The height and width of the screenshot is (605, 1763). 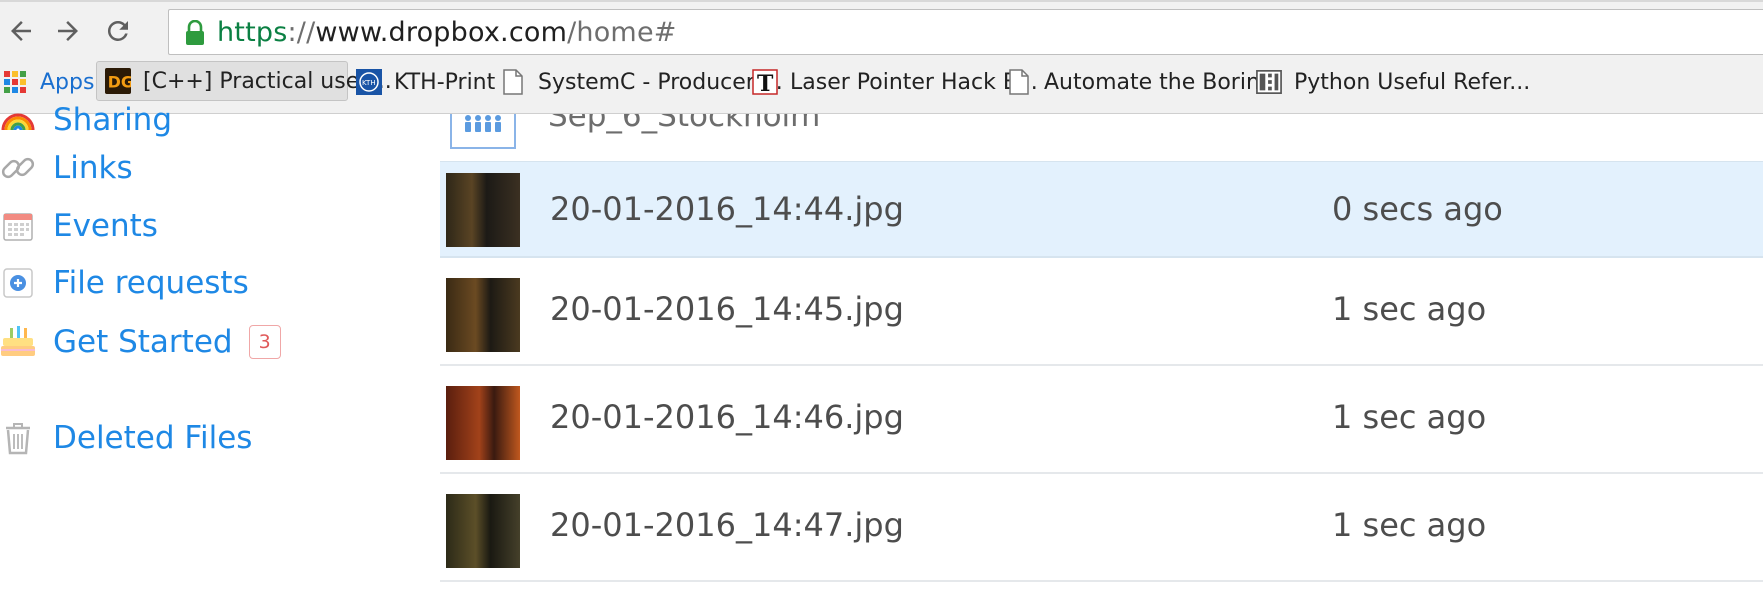 What do you see at coordinates (1101, 528) in the screenshot?
I see `file-row: 20-01-2016_14:47.jpg 1 sec ago` at bounding box center [1101, 528].